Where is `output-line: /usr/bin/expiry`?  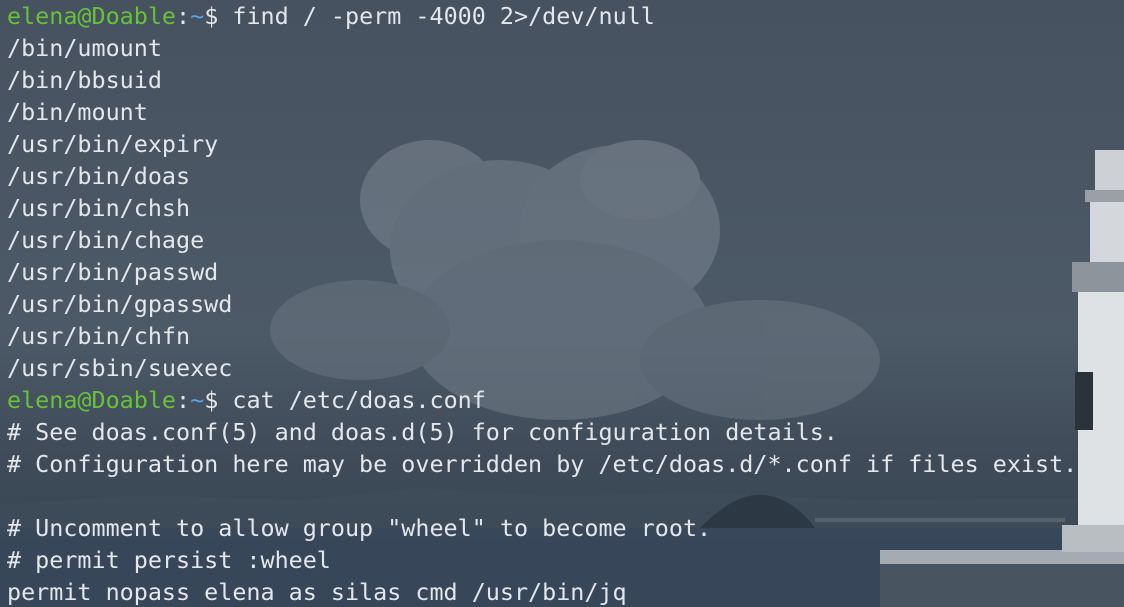 output-line: /usr/bin/expiry is located at coordinates (113, 144).